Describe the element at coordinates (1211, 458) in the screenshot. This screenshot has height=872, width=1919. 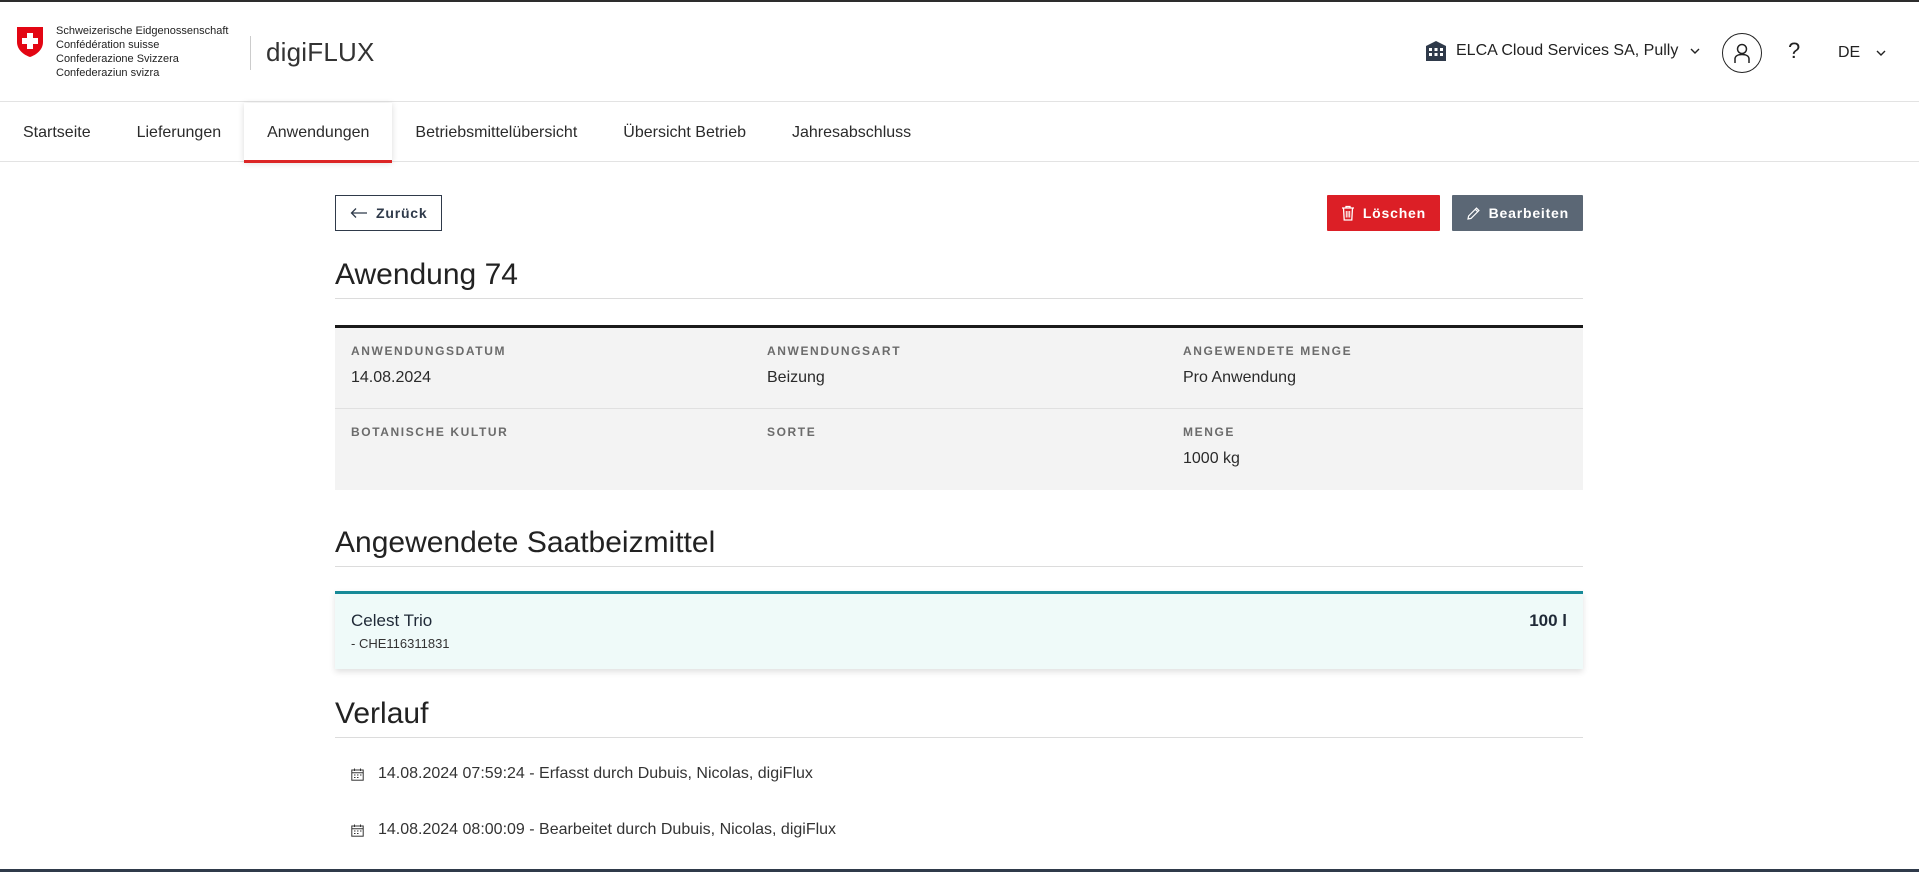
I see `field-value: 1000 kg` at that location.